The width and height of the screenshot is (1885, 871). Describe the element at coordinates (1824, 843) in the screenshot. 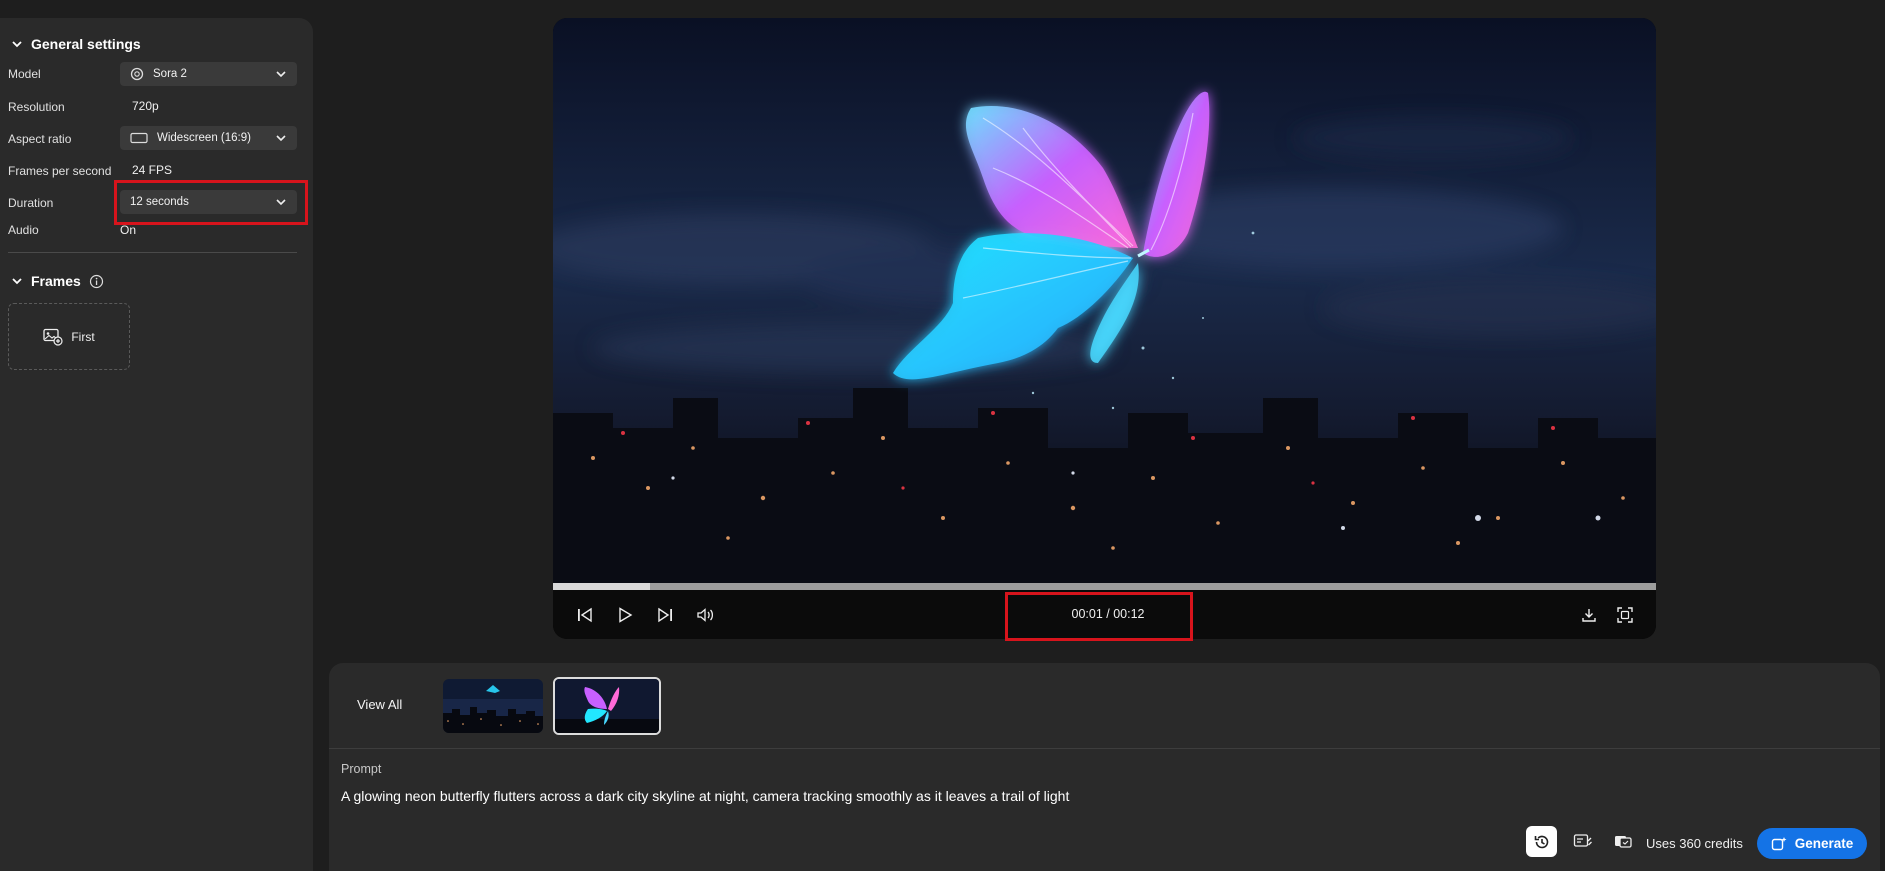

I see `generate-label: Generate` at that location.